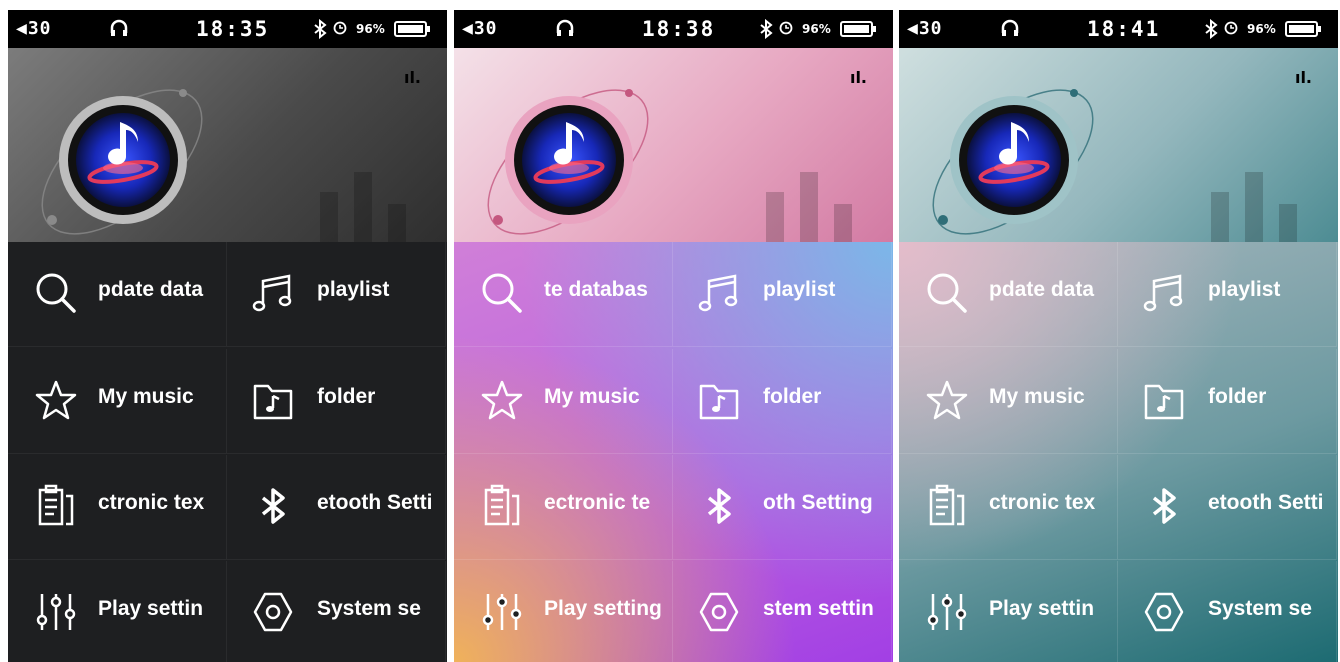 This screenshot has height=662, width=1340. I want to click on folder-music-icon, so click(273, 400).